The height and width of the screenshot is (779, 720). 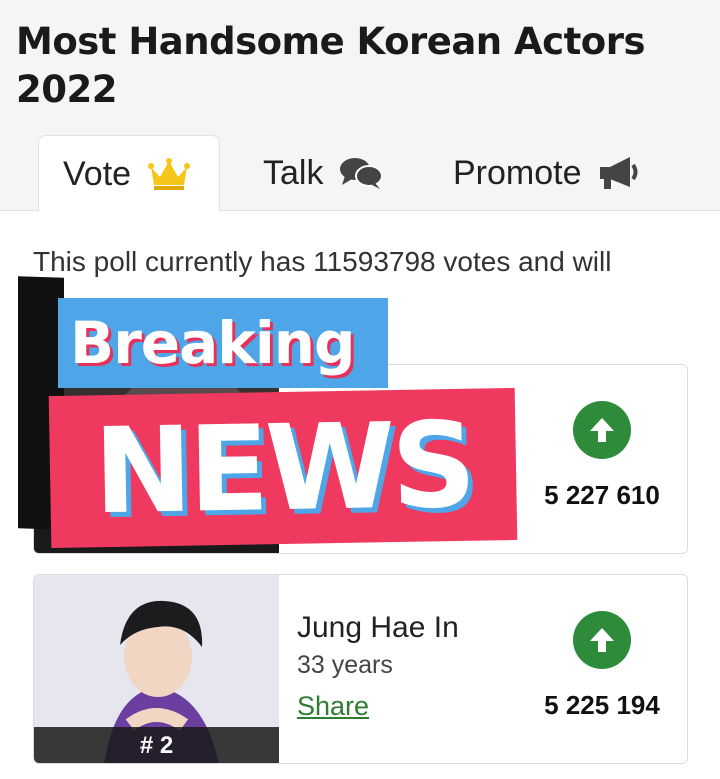 I want to click on tab-vote: Vote, so click(x=129, y=173).